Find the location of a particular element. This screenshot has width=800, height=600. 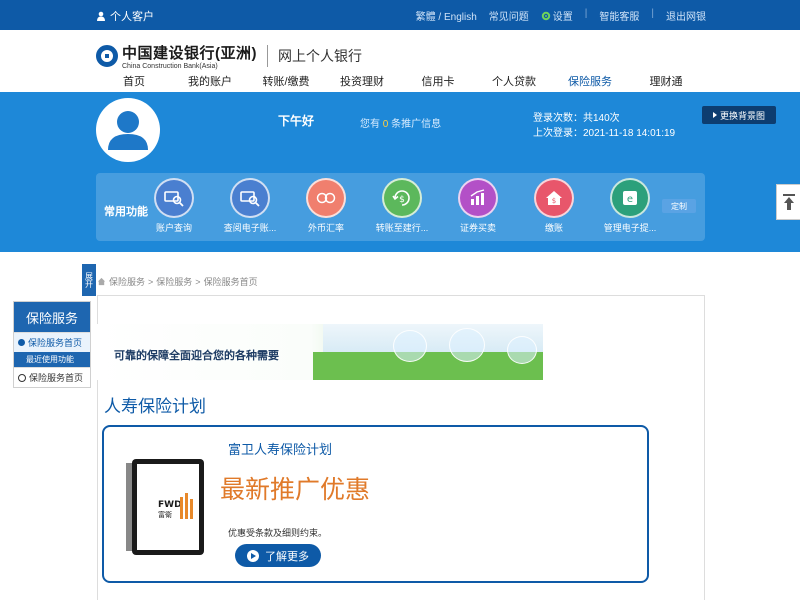

nav-home: 首页 is located at coordinates (134, 81).